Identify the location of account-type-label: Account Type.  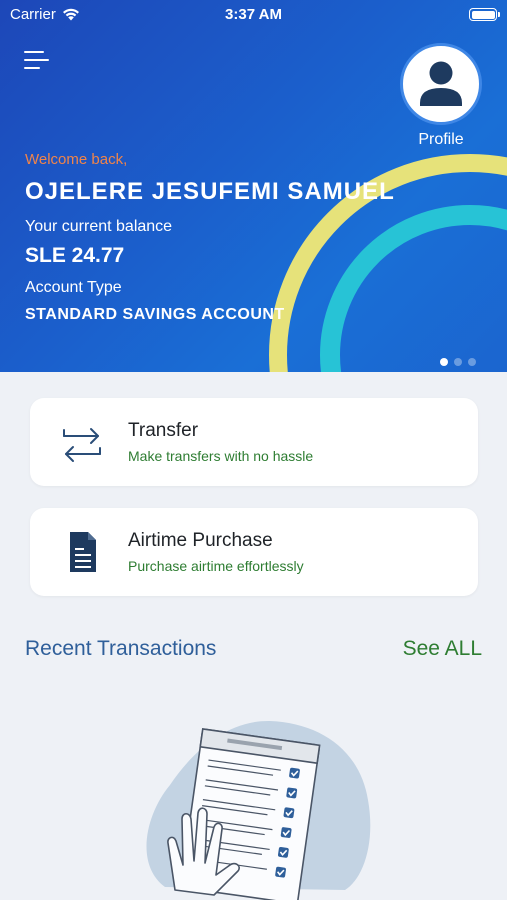
(73, 287).